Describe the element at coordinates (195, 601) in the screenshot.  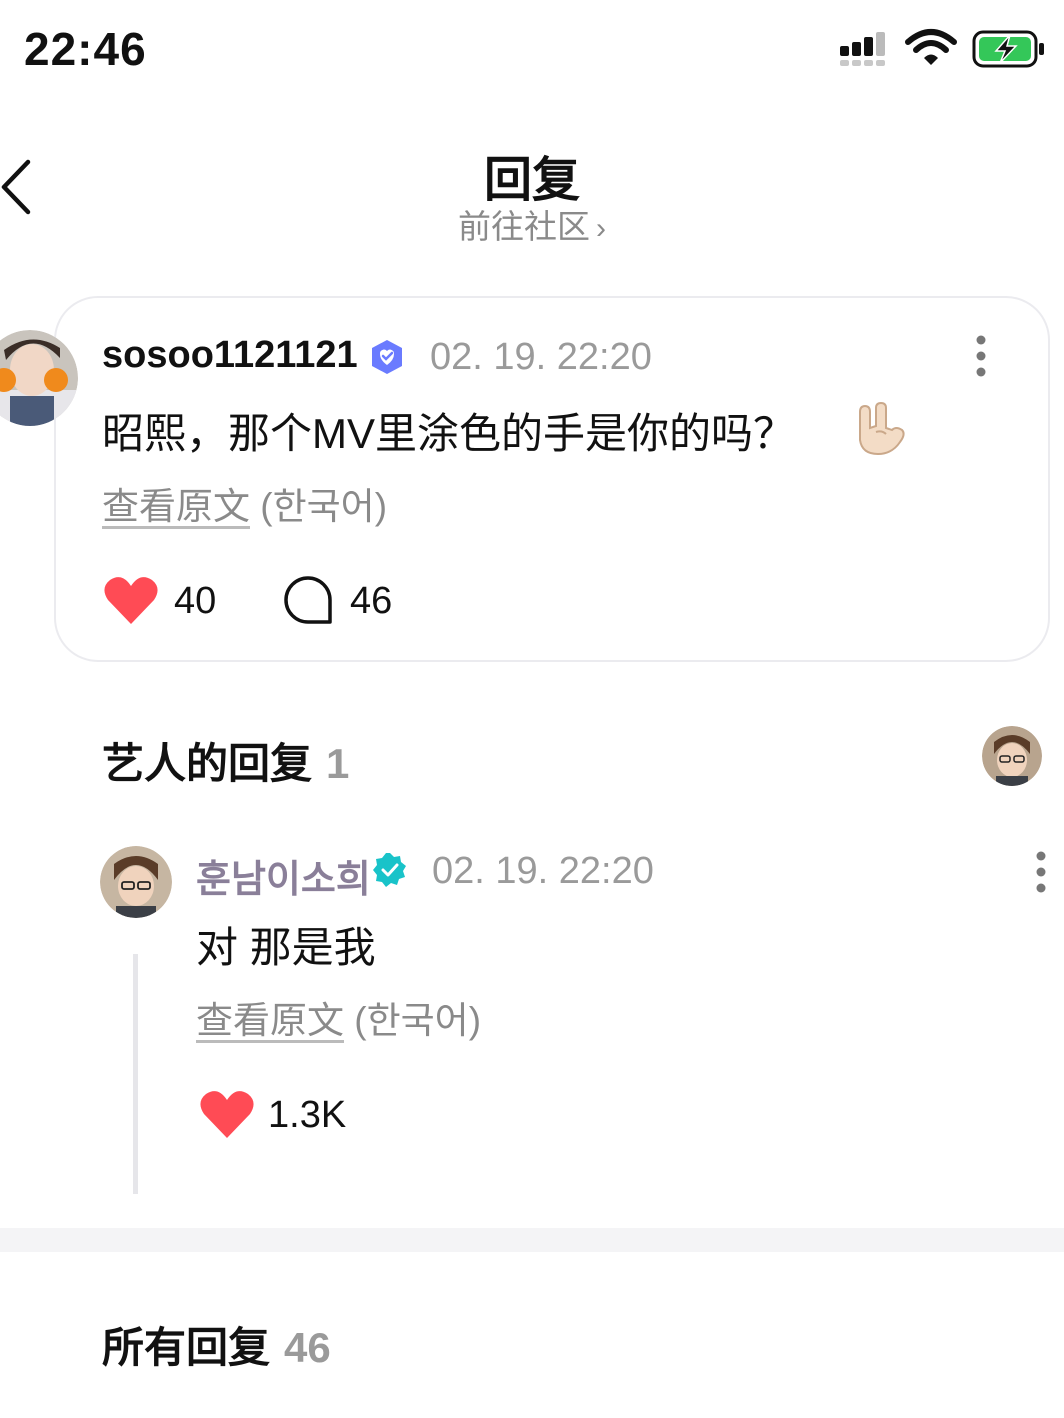
I see `like-count: 40` at that location.